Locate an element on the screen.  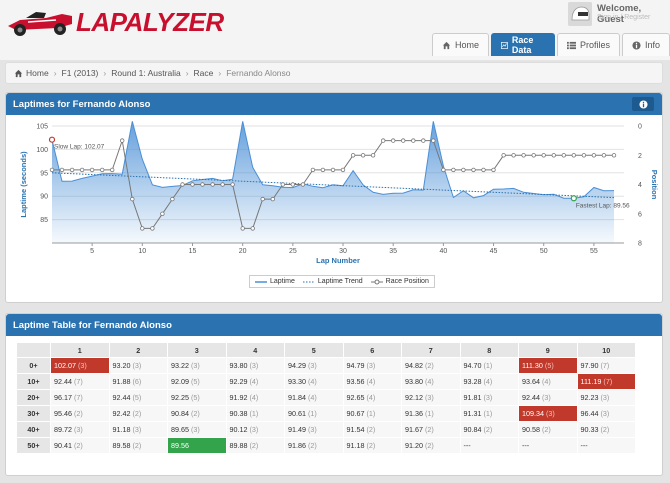
laptime-cell: 89.58 (2) is located at coordinates (138, 445).